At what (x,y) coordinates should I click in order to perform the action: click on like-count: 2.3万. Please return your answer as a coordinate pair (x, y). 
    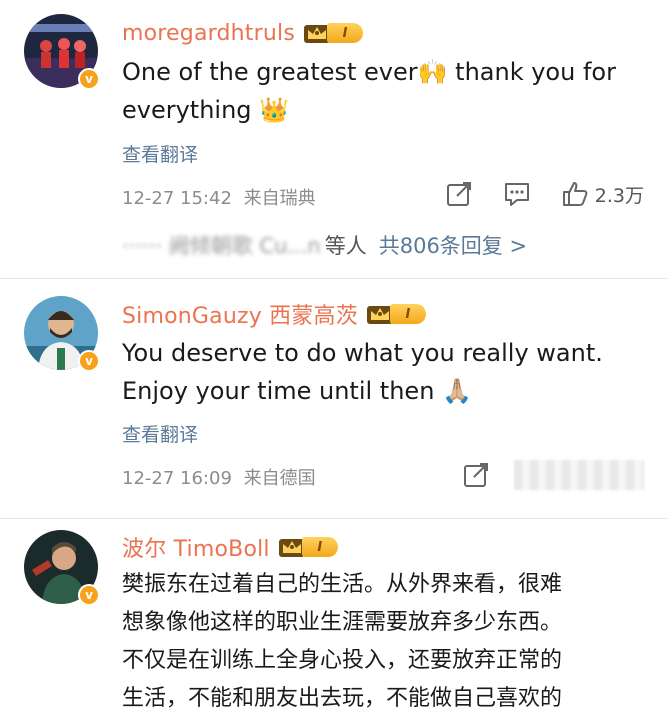
    Looking at the image, I should click on (619, 195).